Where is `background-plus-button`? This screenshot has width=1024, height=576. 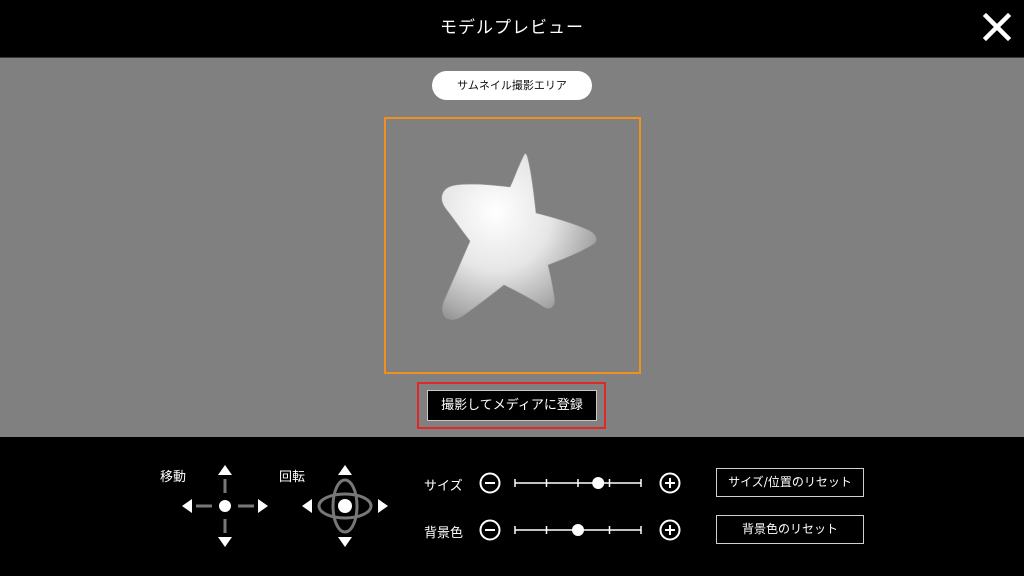 background-plus-button is located at coordinates (670, 530).